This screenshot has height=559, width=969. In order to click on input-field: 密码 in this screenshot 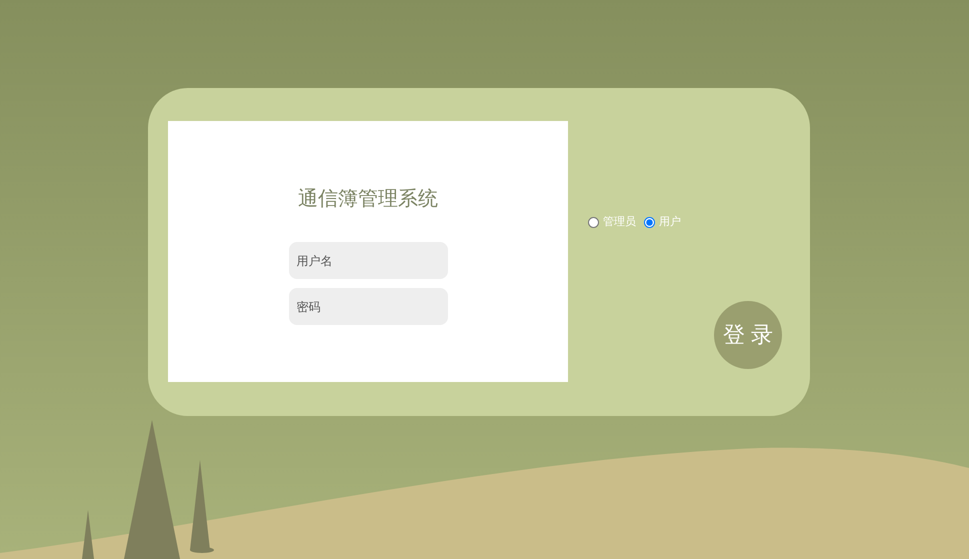, I will do `click(368, 306)`.